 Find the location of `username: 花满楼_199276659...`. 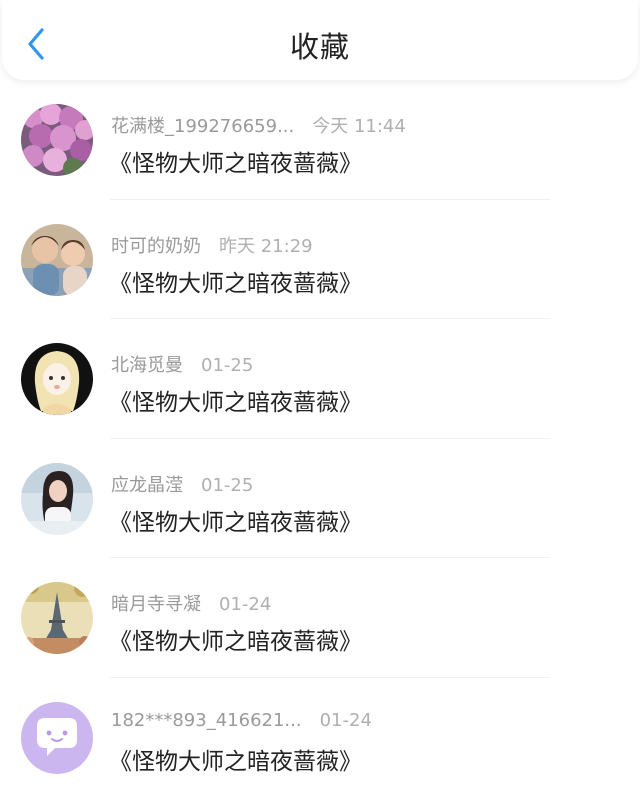

username: 花满楼_199276659... is located at coordinates (202, 126).